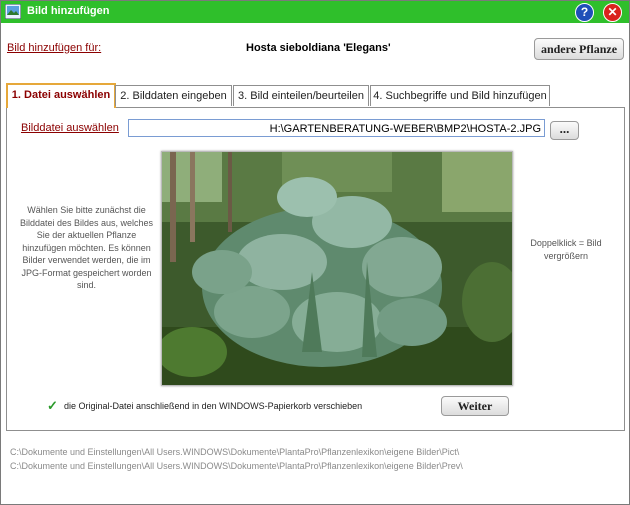 The width and height of the screenshot is (630, 505). Describe the element at coordinates (460, 95) in the screenshot. I see `tab-keywords-add: 4. Suchbegriffe und Bild hinzufügen` at that location.